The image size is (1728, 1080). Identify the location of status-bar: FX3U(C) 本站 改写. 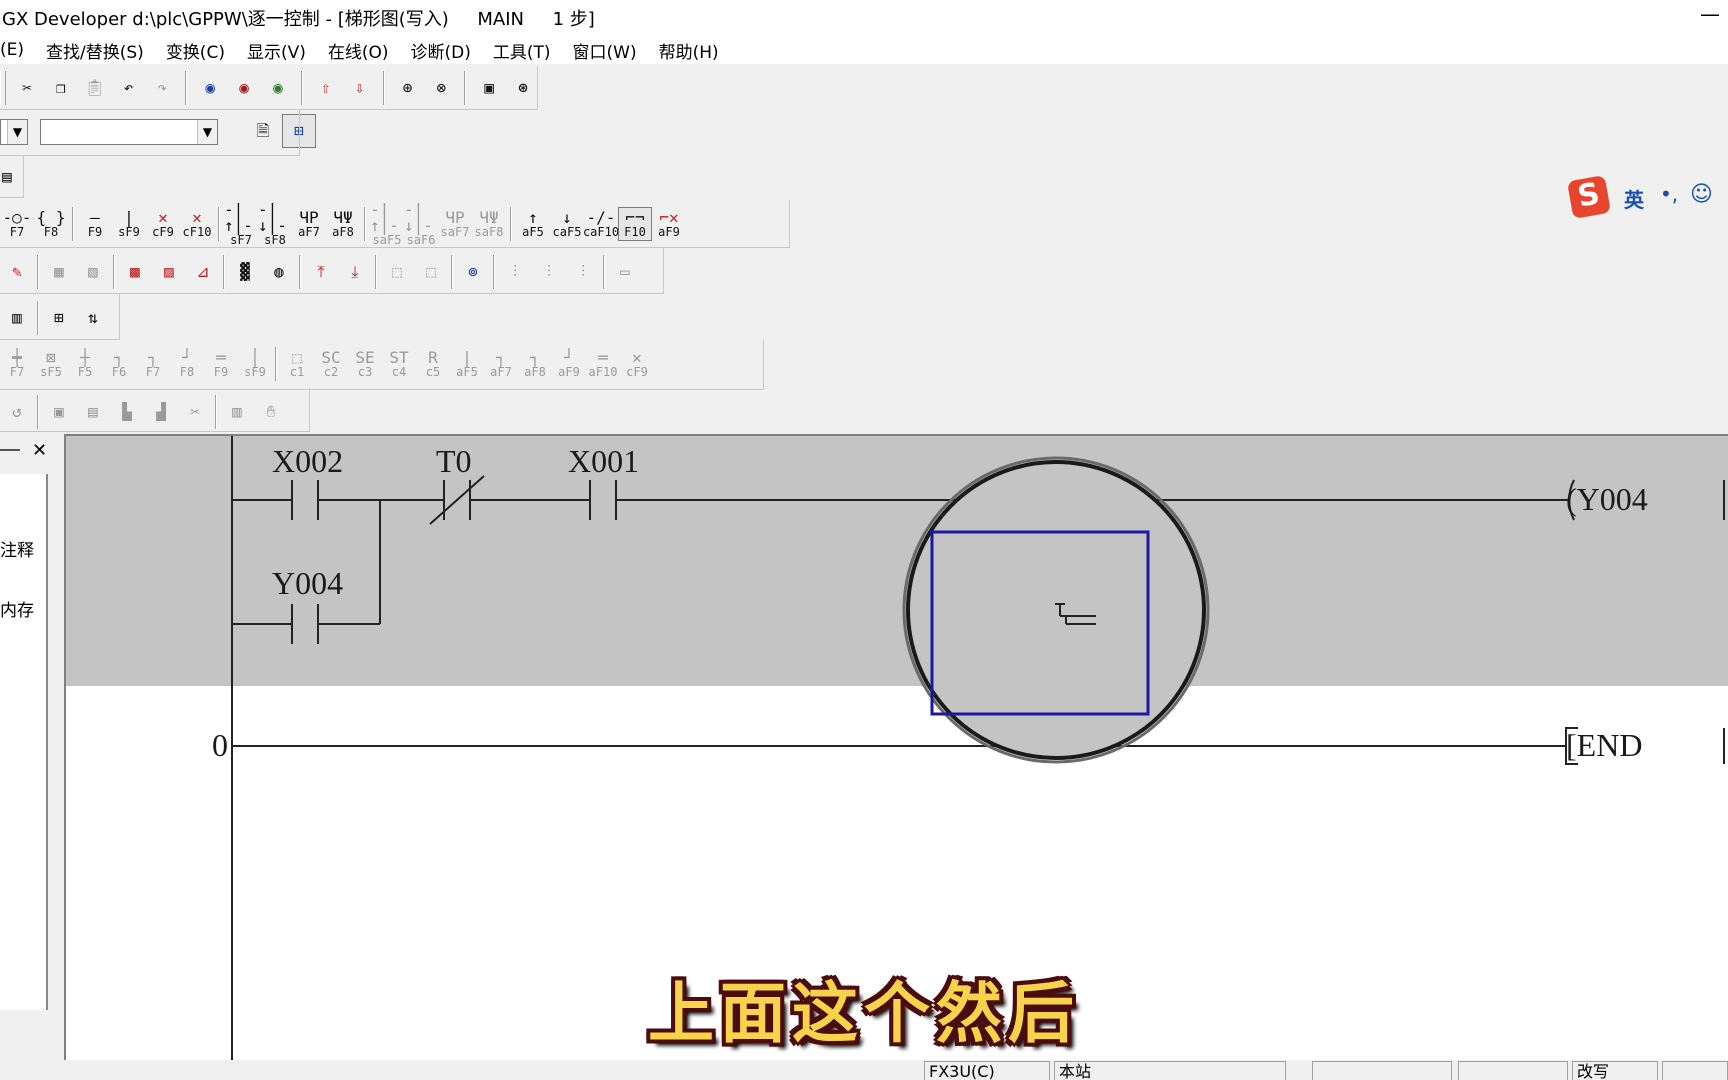
(864, 1070).